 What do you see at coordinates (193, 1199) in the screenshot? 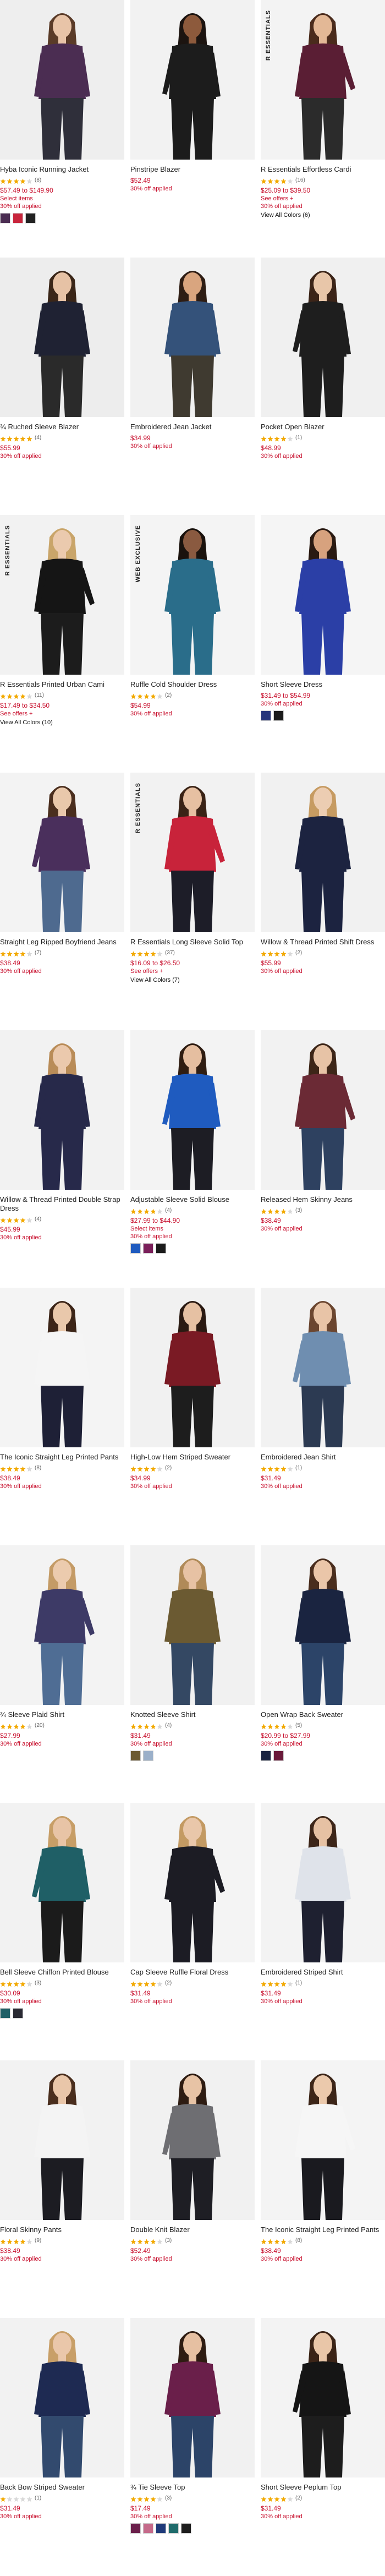
I see `product-name-link: Adjustable Sleeve Solid Blouse` at bounding box center [193, 1199].